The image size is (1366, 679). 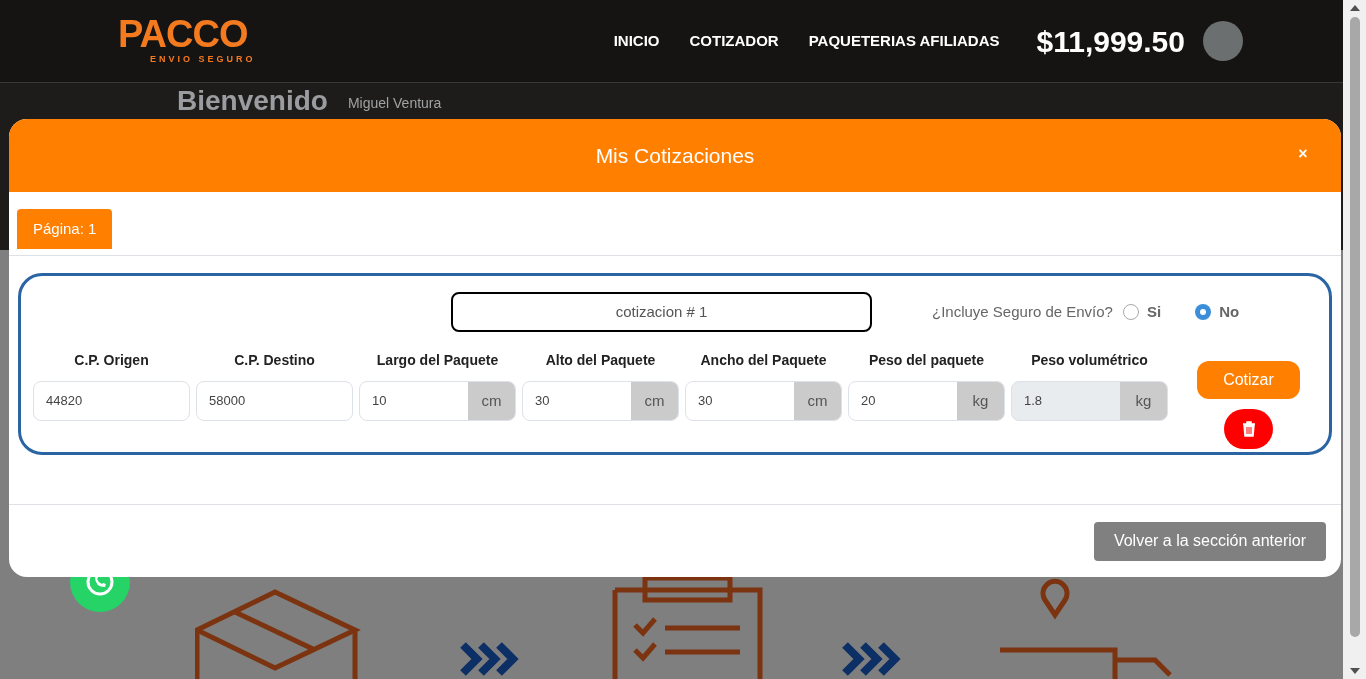 I want to click on field-label: Ancho del Paquete, so click(x=763, y=360).